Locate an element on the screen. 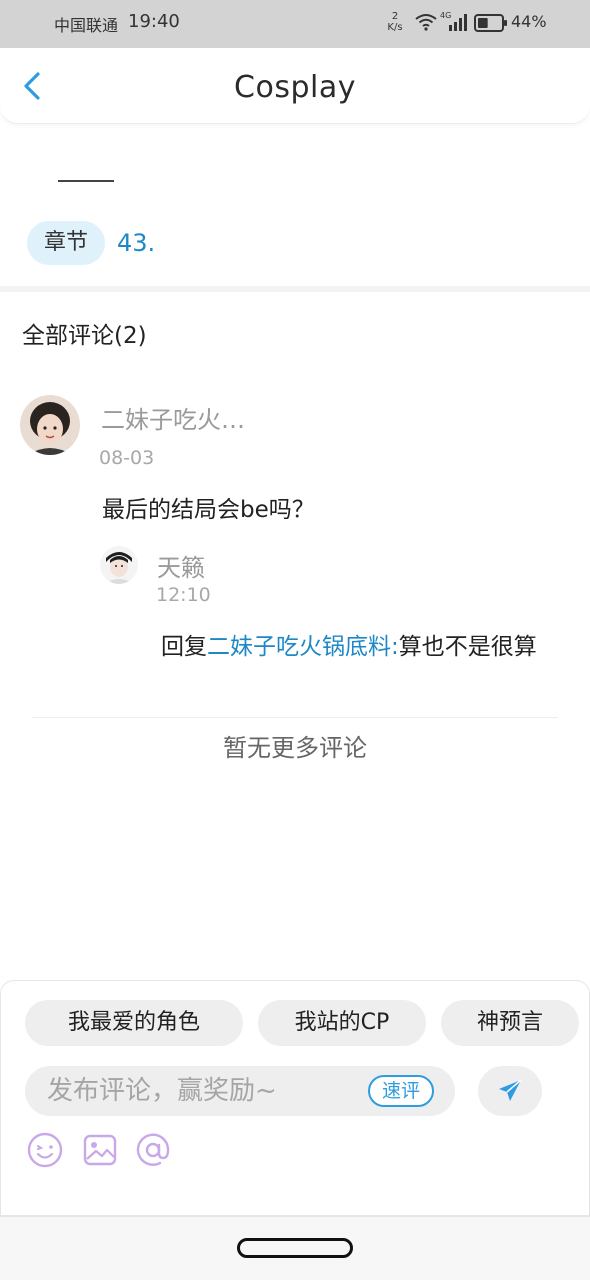 The width and height of the screenshot is (590, 1280). reply-avatar is located at coordinates (119, 565).